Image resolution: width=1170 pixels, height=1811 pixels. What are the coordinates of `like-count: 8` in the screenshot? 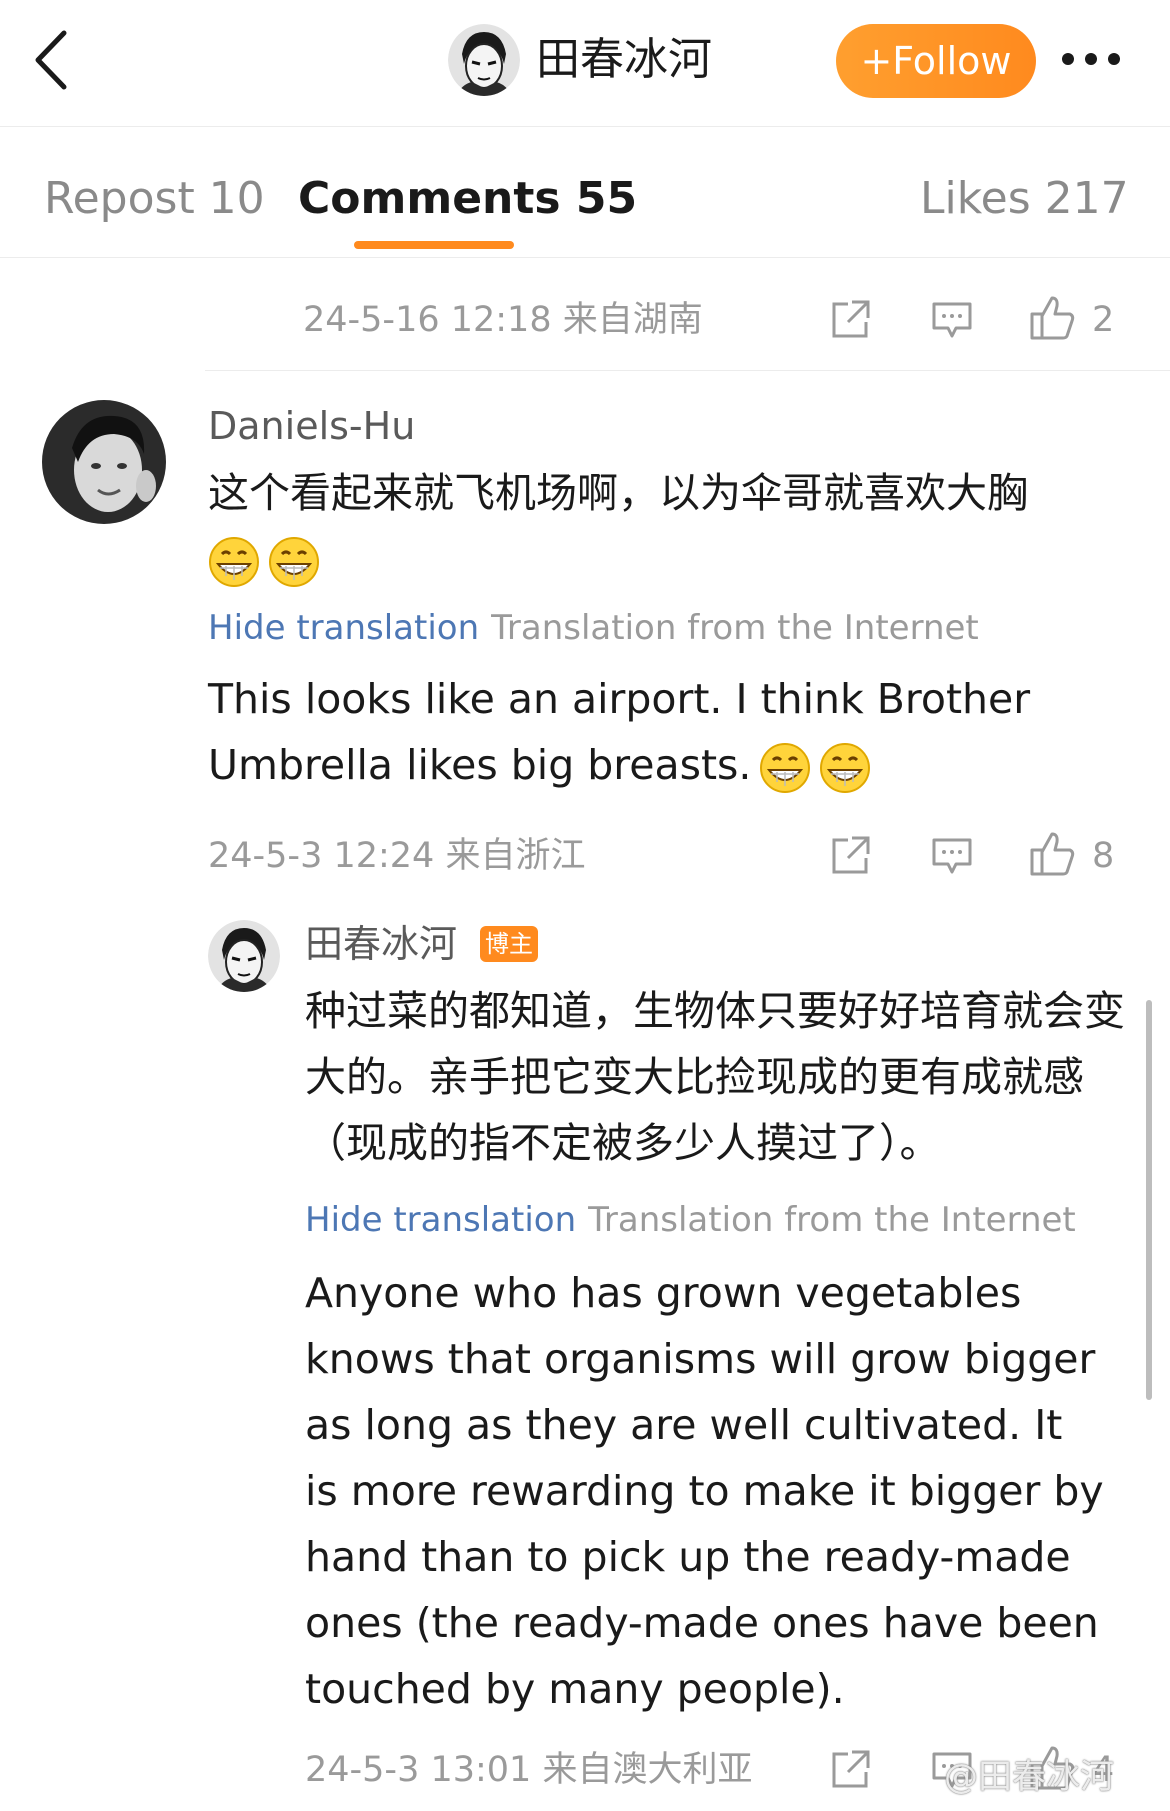 It's located at (1103, 856).